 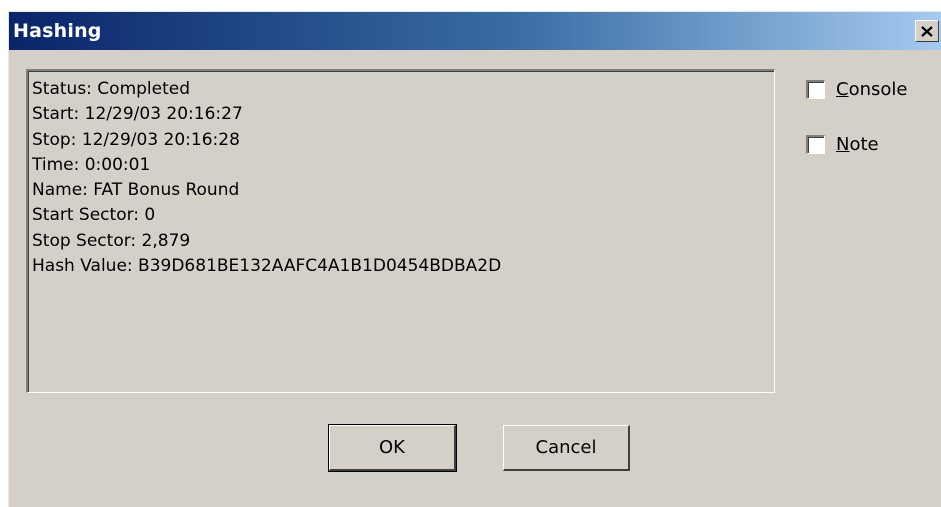 I want to click on console-access-key: C, so click(x=842, y=89).